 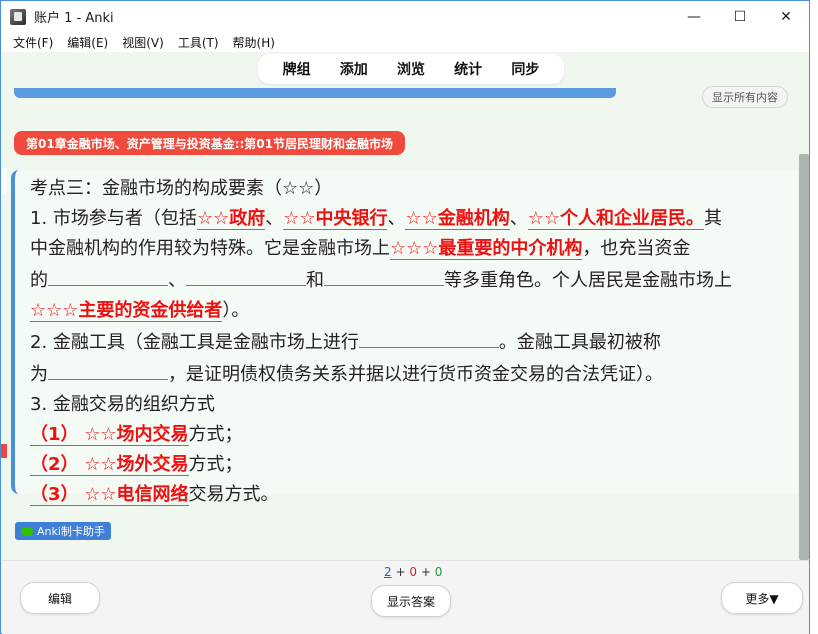 What do you see at coordinates (713, 218) in the screenshot?
I see `text: 其` at bounding box center [713, 218].